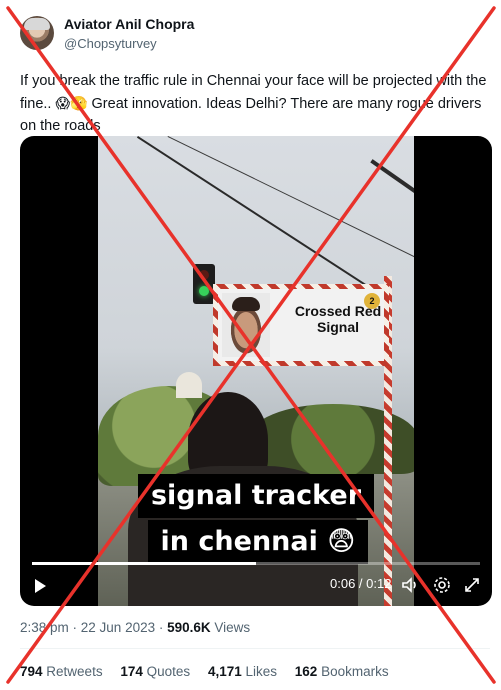  Describe the element at coordinates (37, 33) in the screenshot. I see `avatar` at that location.